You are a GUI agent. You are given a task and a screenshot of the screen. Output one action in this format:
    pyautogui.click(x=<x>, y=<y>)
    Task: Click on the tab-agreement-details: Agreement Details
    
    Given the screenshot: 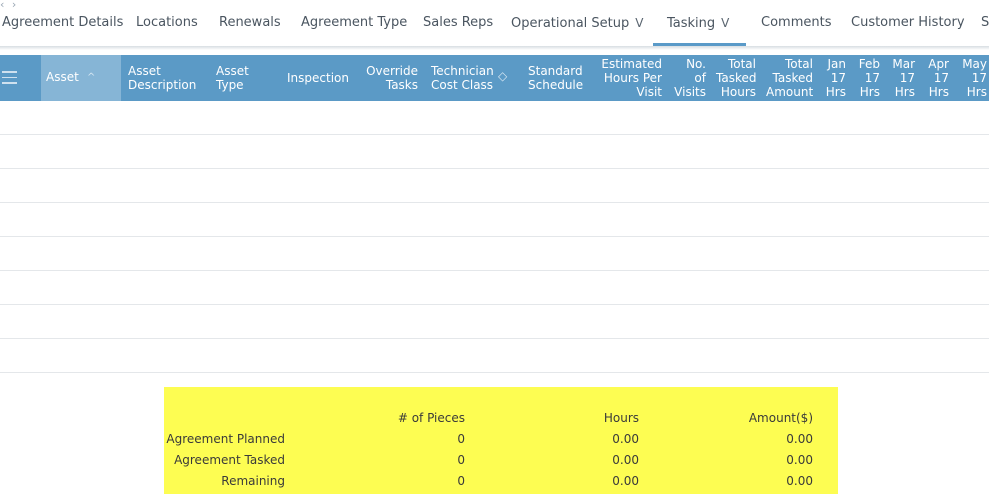 What is the action you would take?
    pyautogui.click(x=62, y=27)
    